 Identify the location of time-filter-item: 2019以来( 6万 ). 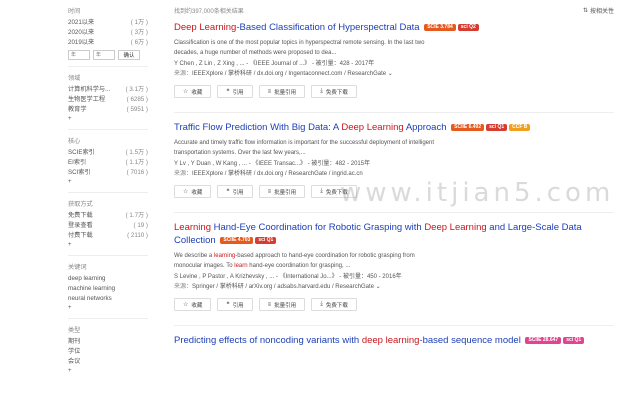
(108, 43).